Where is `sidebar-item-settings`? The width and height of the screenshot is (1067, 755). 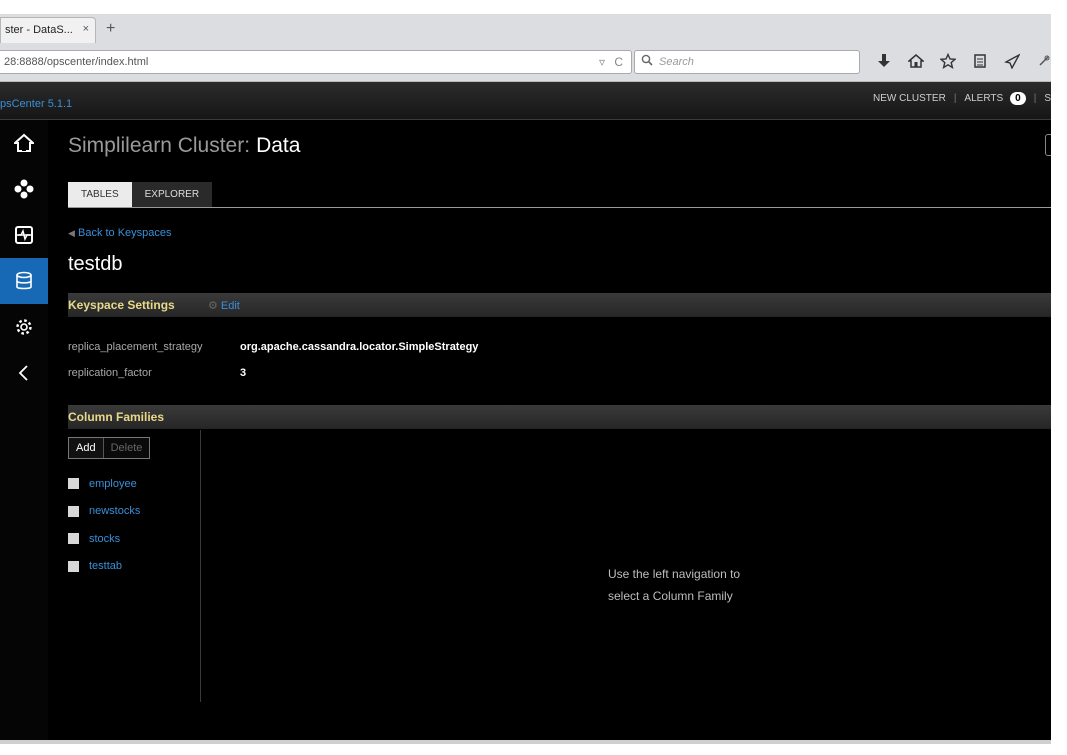
sidebar-item-settings is located at coordinates (24, 327).